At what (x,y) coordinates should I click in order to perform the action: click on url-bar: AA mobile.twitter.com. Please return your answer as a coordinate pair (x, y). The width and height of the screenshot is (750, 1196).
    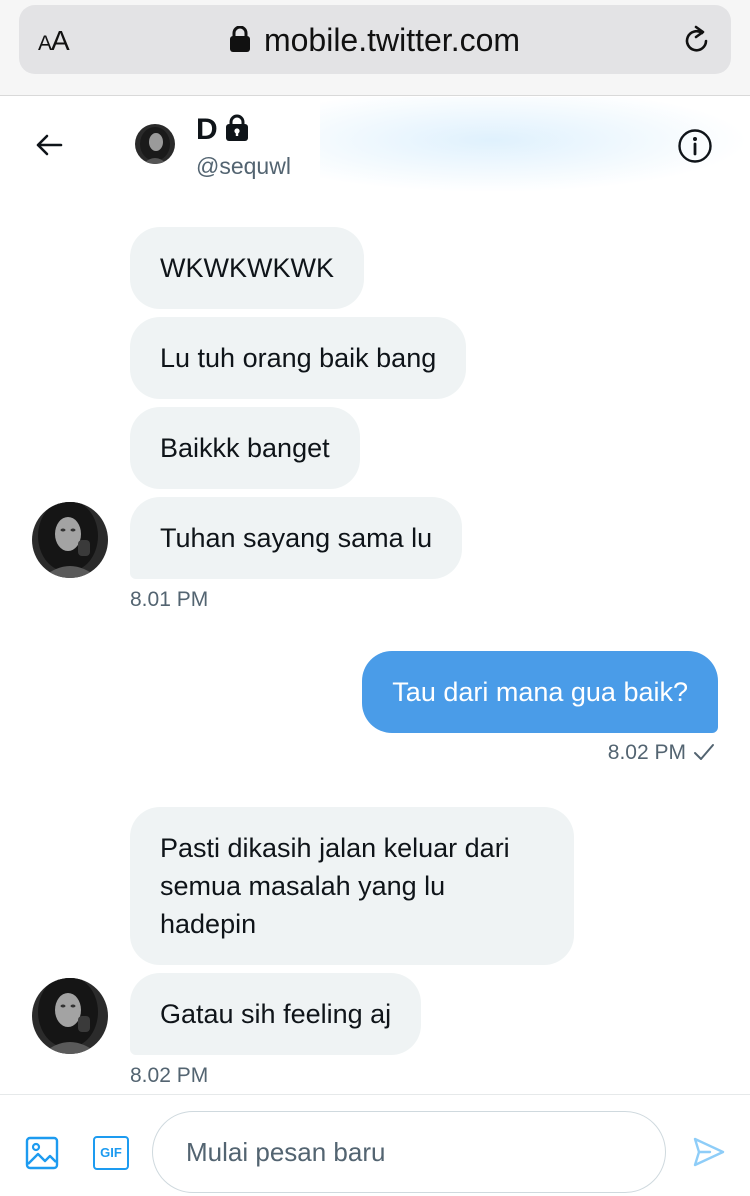
    Looking at the image, I should click on (375, 39).